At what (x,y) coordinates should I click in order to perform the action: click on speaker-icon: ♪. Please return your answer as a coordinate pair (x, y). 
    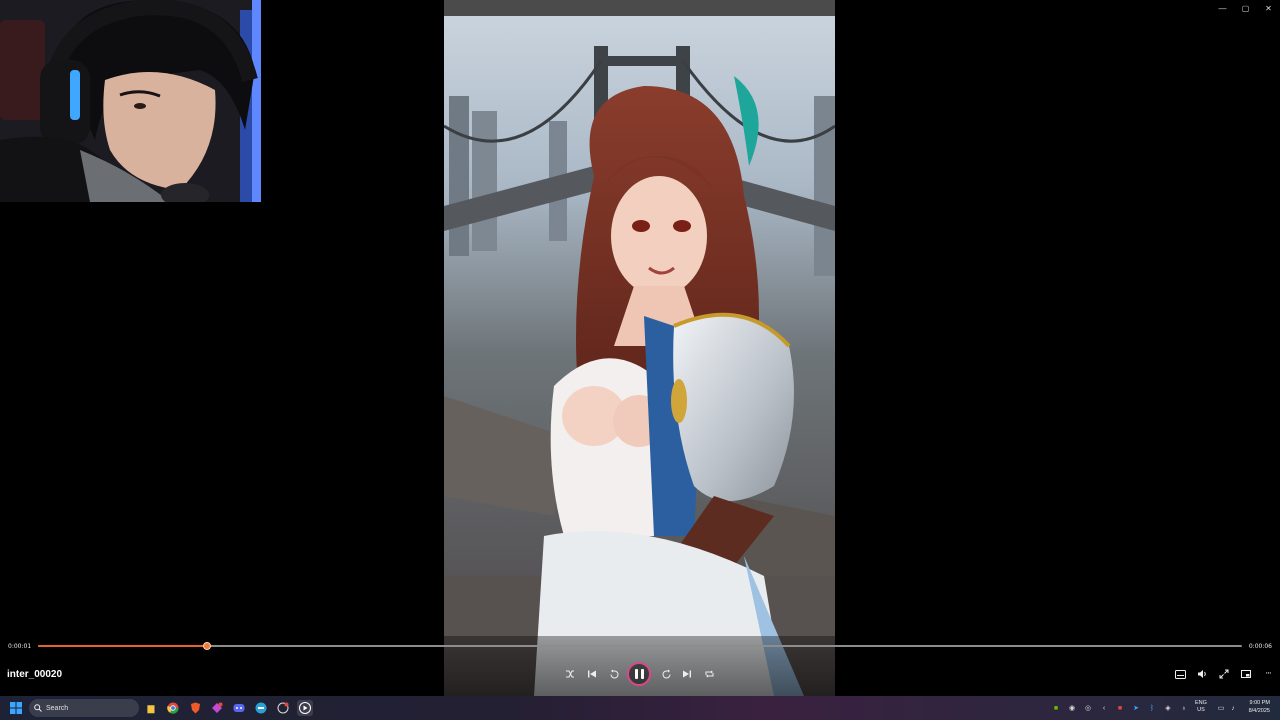
    Looking at the image, I should click on (1233, 708).